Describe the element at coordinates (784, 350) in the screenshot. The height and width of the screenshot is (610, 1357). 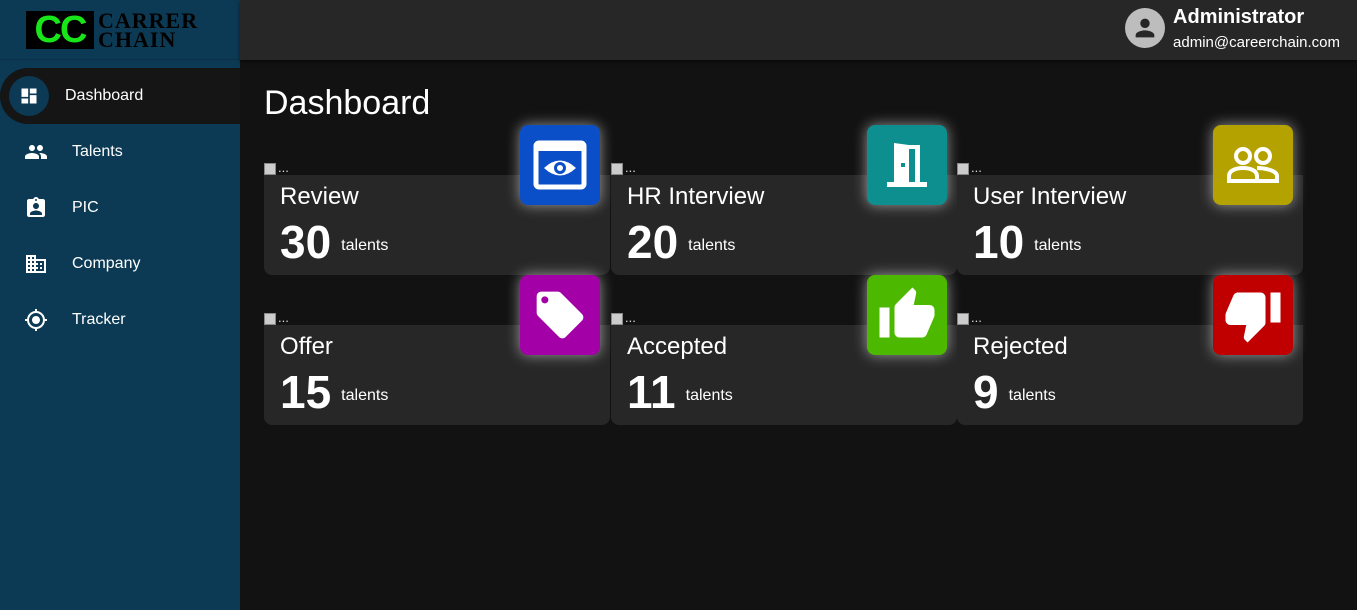
I see `stat-card-accepted: ... Accepted 11 talents` at that location.